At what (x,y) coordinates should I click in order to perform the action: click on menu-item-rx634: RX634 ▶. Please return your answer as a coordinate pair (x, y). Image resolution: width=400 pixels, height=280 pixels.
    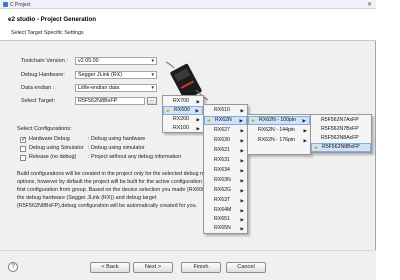
    Looking at the image, I should click on (225, 170).